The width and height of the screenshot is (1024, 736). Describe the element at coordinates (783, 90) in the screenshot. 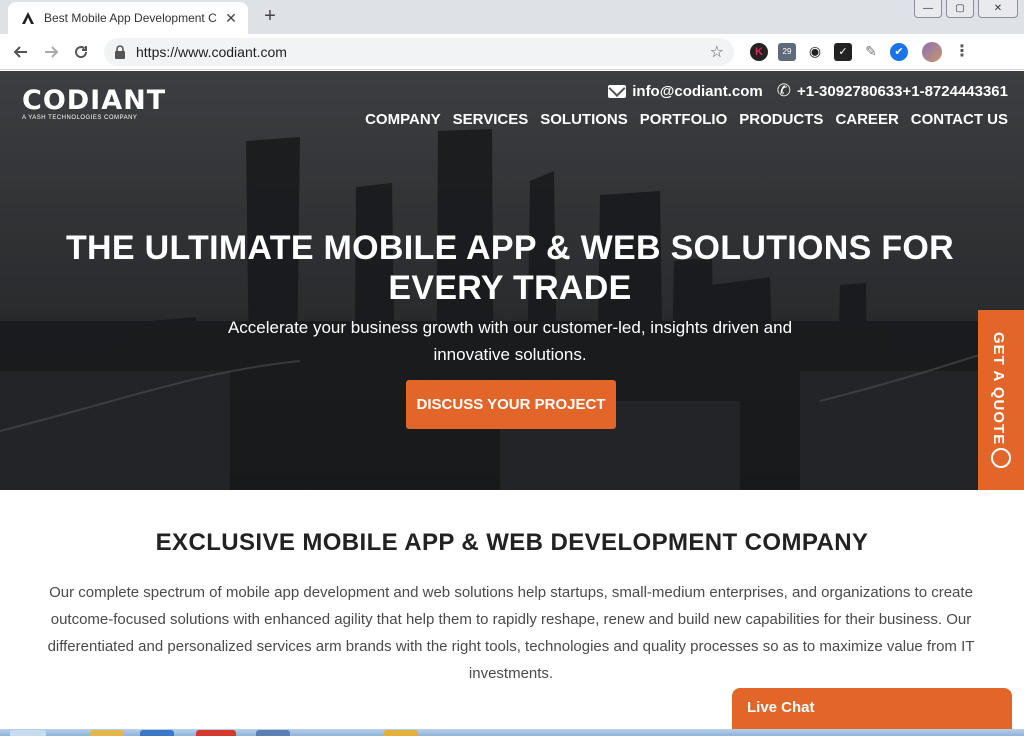

I see `phone-icon: ✆` at that location.